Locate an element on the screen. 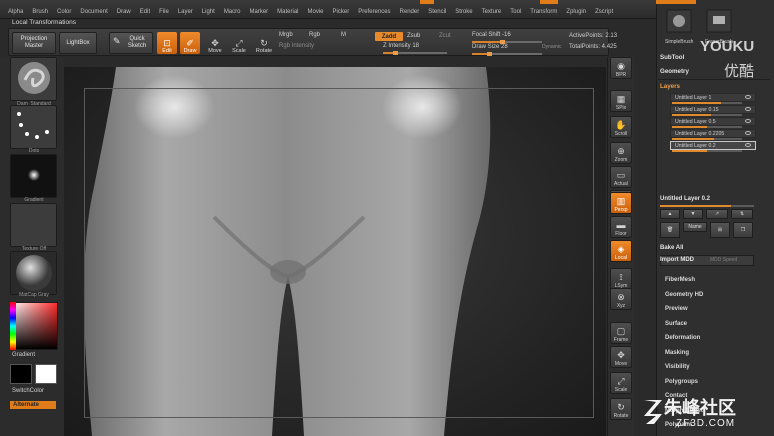  layer-row: Untitled Layer 0.2205 is located at coordinates (713, 133).